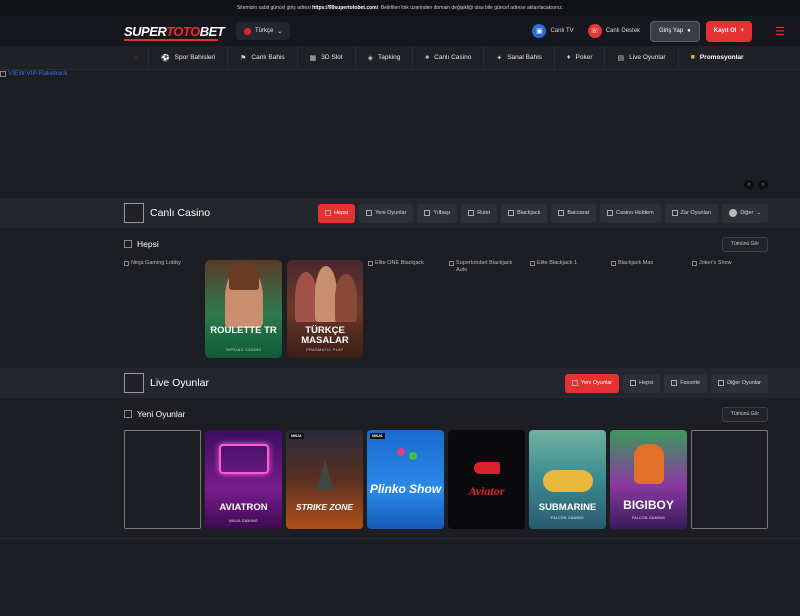  Describe the element at coordinates (427, 57) in the screenshot. I see `cards-icon: ♠` at that location.